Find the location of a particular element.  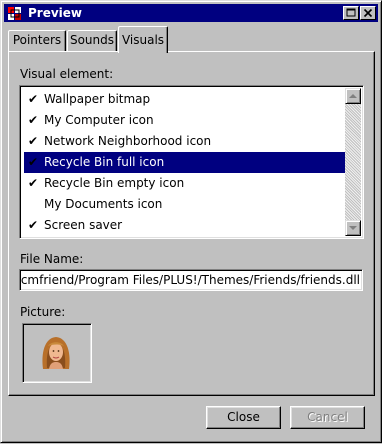

list-item: ✔ Network Neighborhood icon is located at coordinates (185, 141).